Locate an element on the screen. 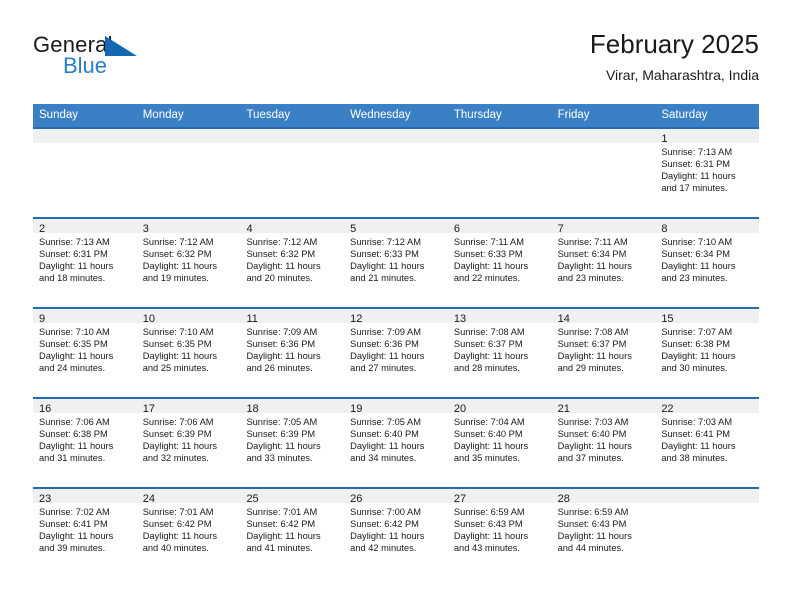 The height and width of the screenshot is (612, 792). day-number: 12 is located at coordinates (356, 319).